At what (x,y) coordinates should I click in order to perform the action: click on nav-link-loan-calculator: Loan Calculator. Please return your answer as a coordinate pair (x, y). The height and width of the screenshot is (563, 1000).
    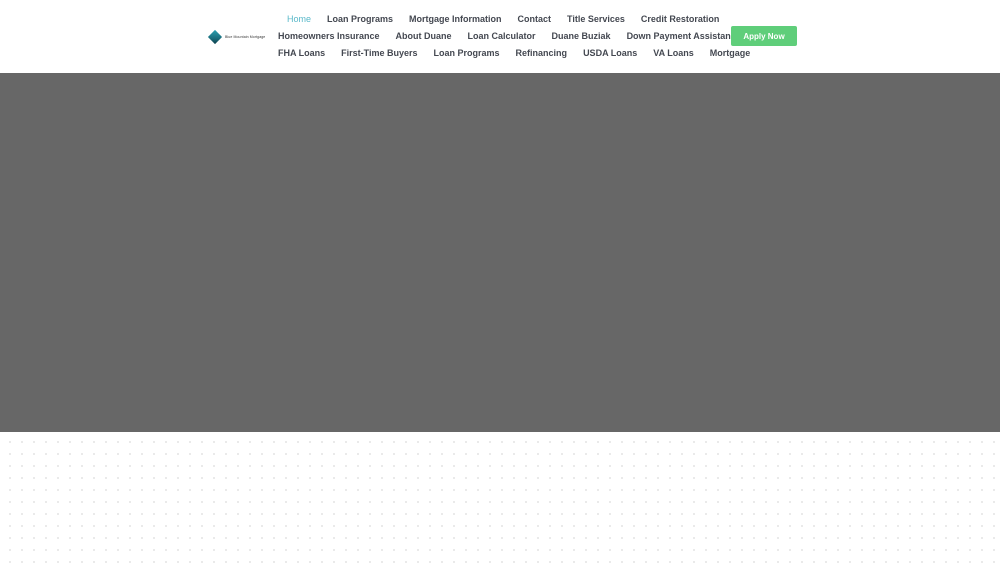
    Looking at the image, I should click on (502, 36).